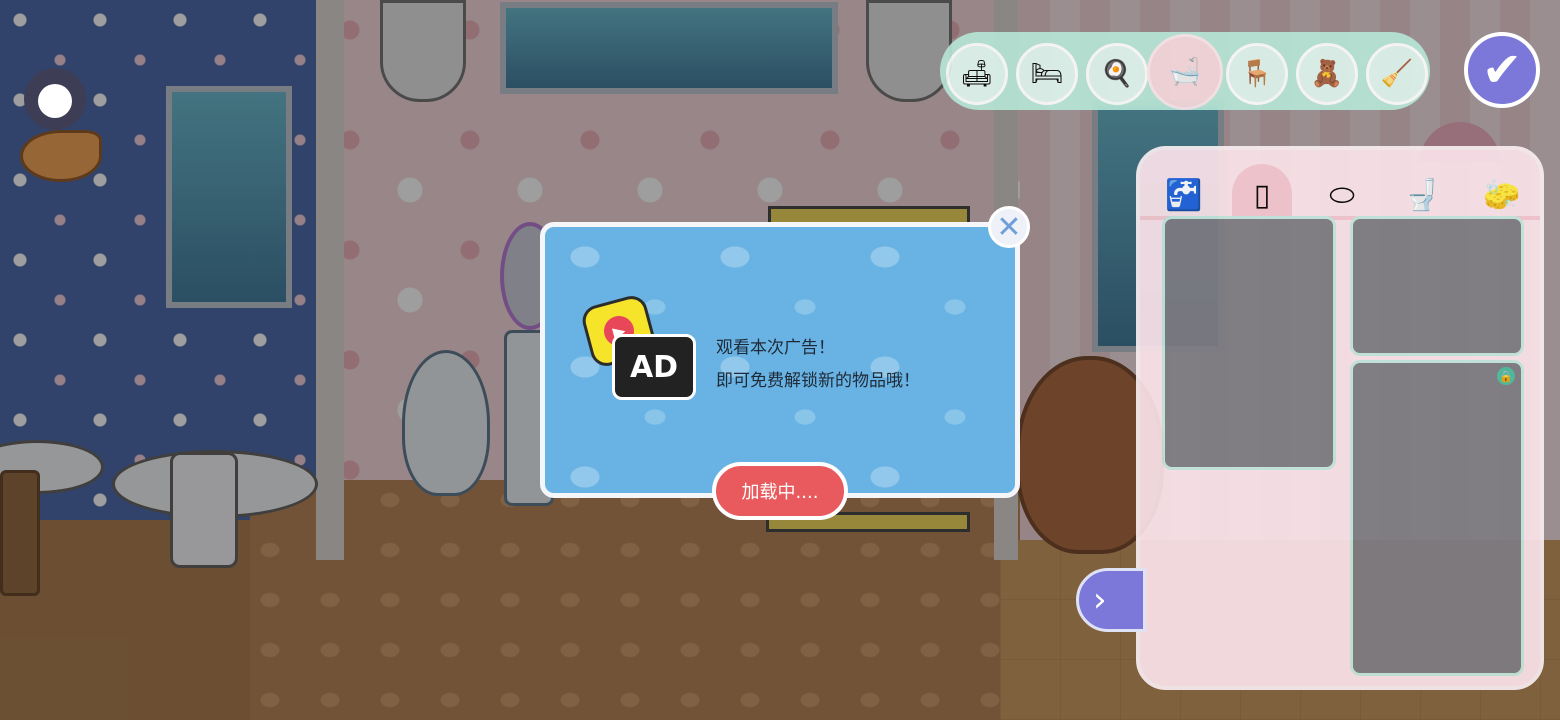 The height and width of the screenshot is (720, 1560). I want to click on tools-icon: 🧹, so click(1397, 74).